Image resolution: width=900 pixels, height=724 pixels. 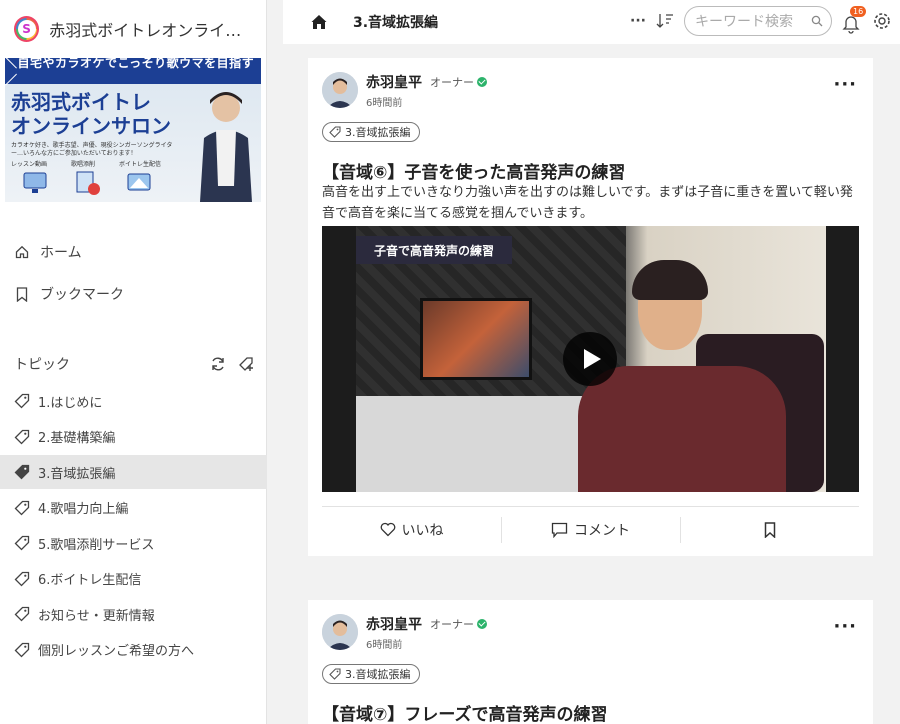 I want to click on refresh-icon, so click(x=218, y=364).